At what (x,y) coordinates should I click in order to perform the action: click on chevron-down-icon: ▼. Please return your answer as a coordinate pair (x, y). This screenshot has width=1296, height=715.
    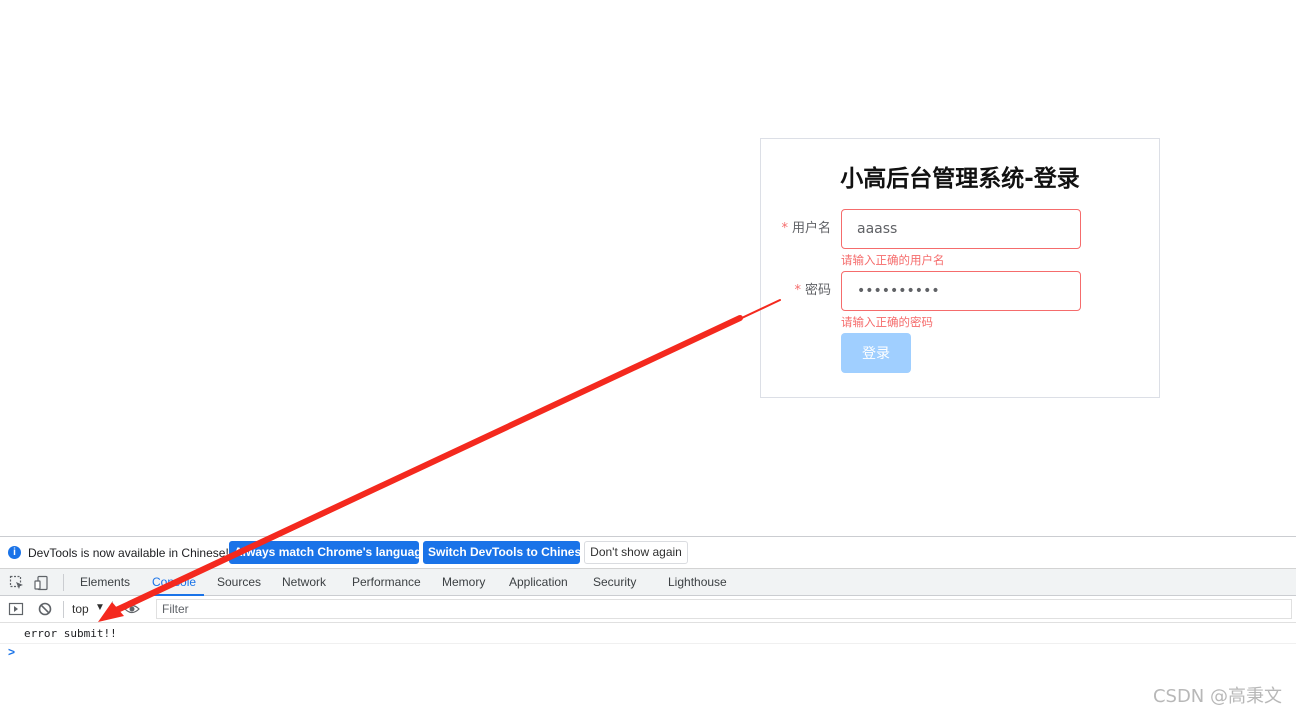
    Looking at the image, I should click on (100, 607).